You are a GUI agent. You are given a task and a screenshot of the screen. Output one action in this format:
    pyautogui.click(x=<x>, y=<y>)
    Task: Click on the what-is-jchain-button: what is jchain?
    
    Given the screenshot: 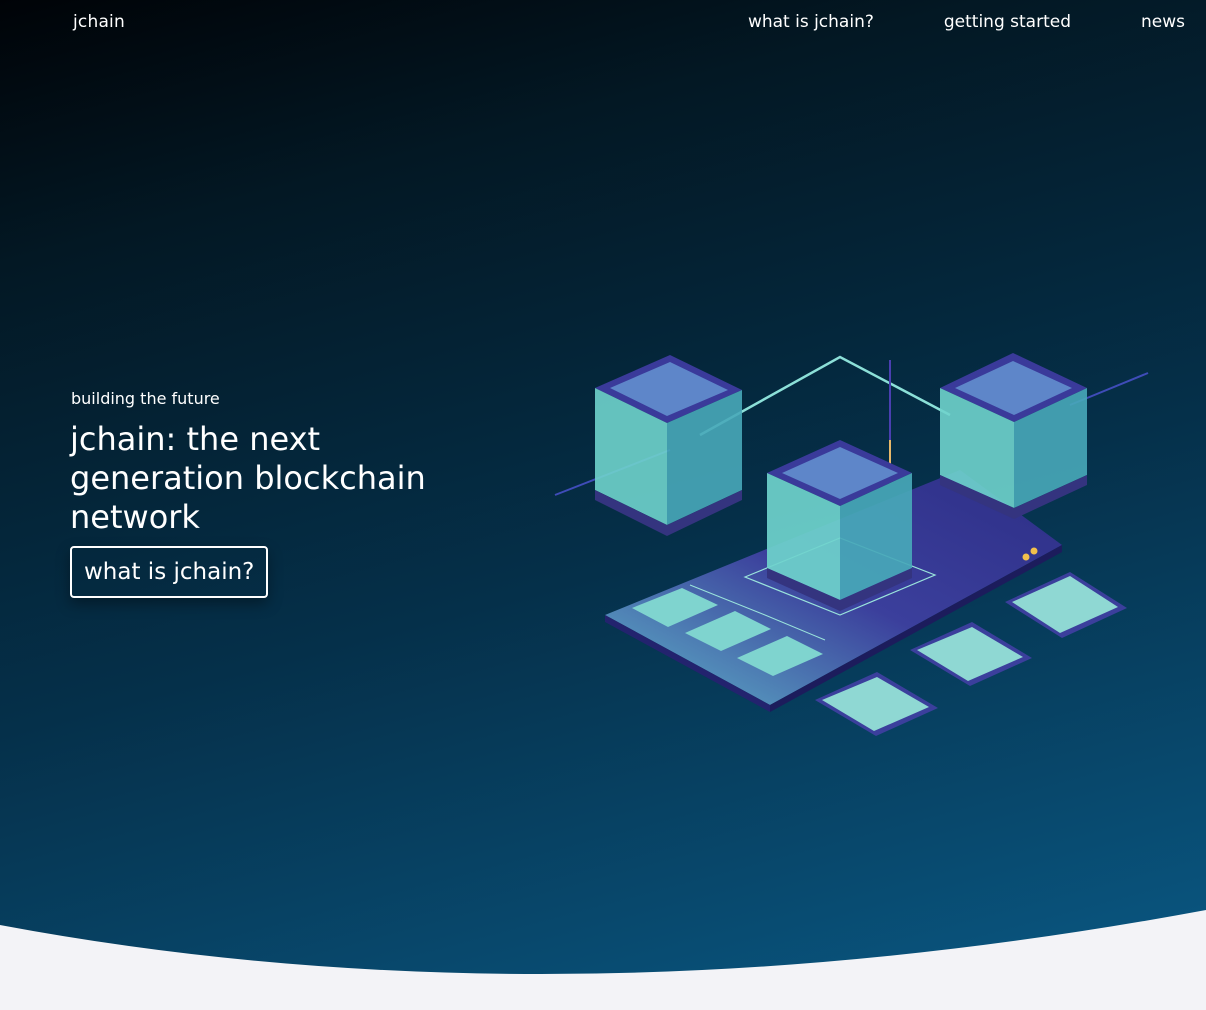 What is the action you would take?
    pyautogui.click(x=169, y=572)
    